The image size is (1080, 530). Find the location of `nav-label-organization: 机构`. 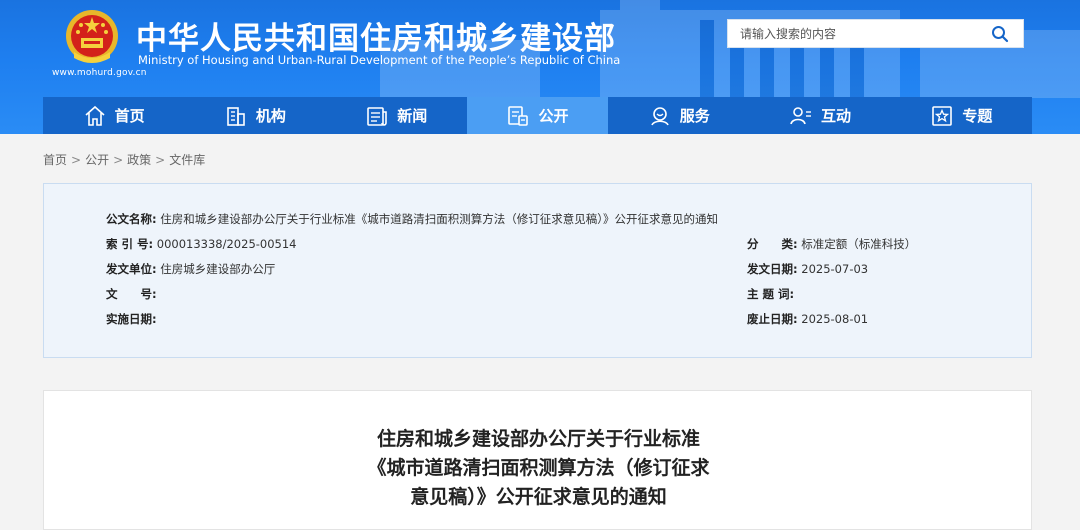

nav-label-organization: 机构 is located at coordinates (270, 116).